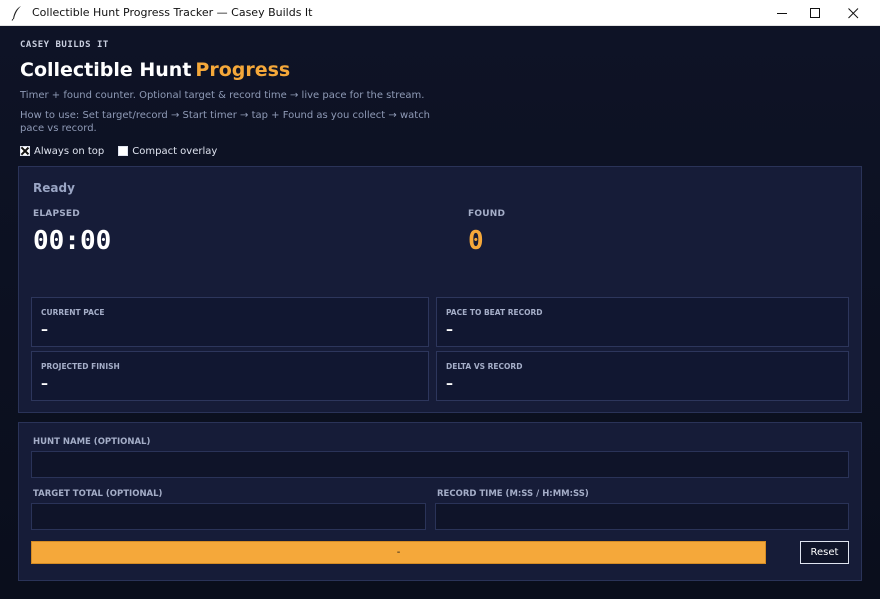 The image size is (880, 599). What do you see at coordinates (228, 516) in the screenshot?
I see `target-total-input` at bounding box center [228, 516].